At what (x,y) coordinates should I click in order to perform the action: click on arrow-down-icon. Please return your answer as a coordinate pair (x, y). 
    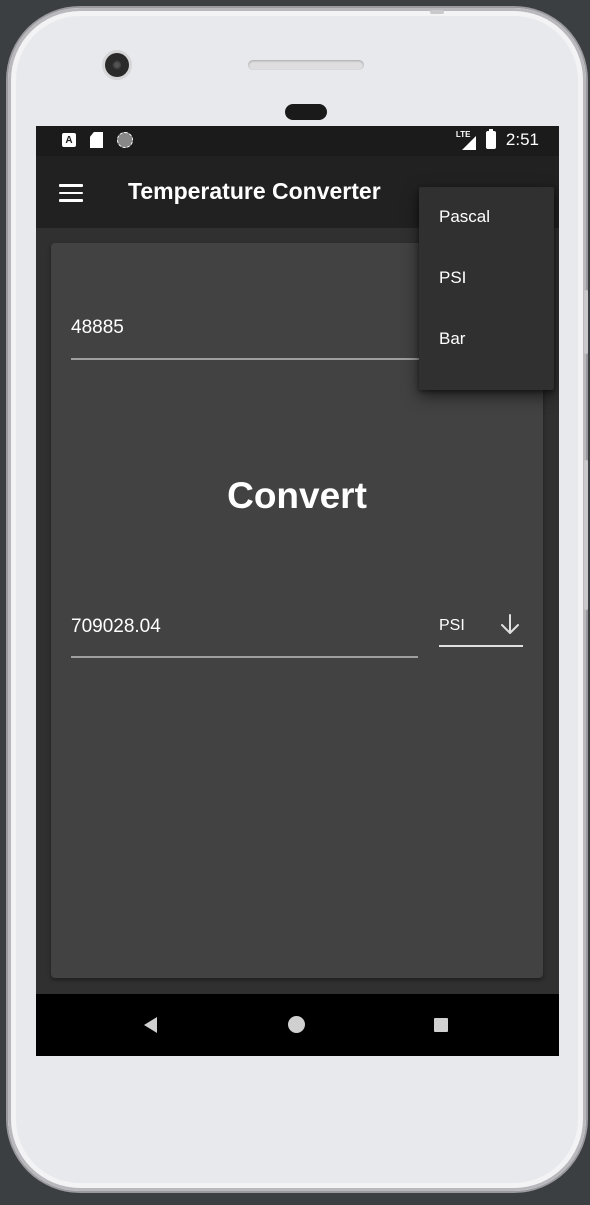
    Looking at the image, I should click on (510, 624).